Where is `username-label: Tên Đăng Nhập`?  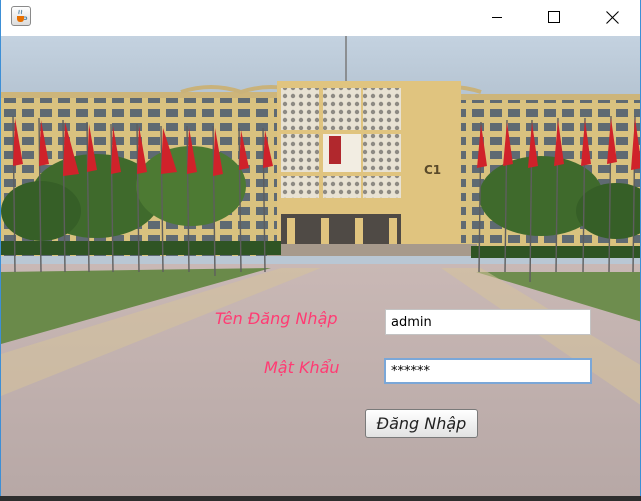
username-label: Tên Đăng Nhập is located at coordinates (276, 318).